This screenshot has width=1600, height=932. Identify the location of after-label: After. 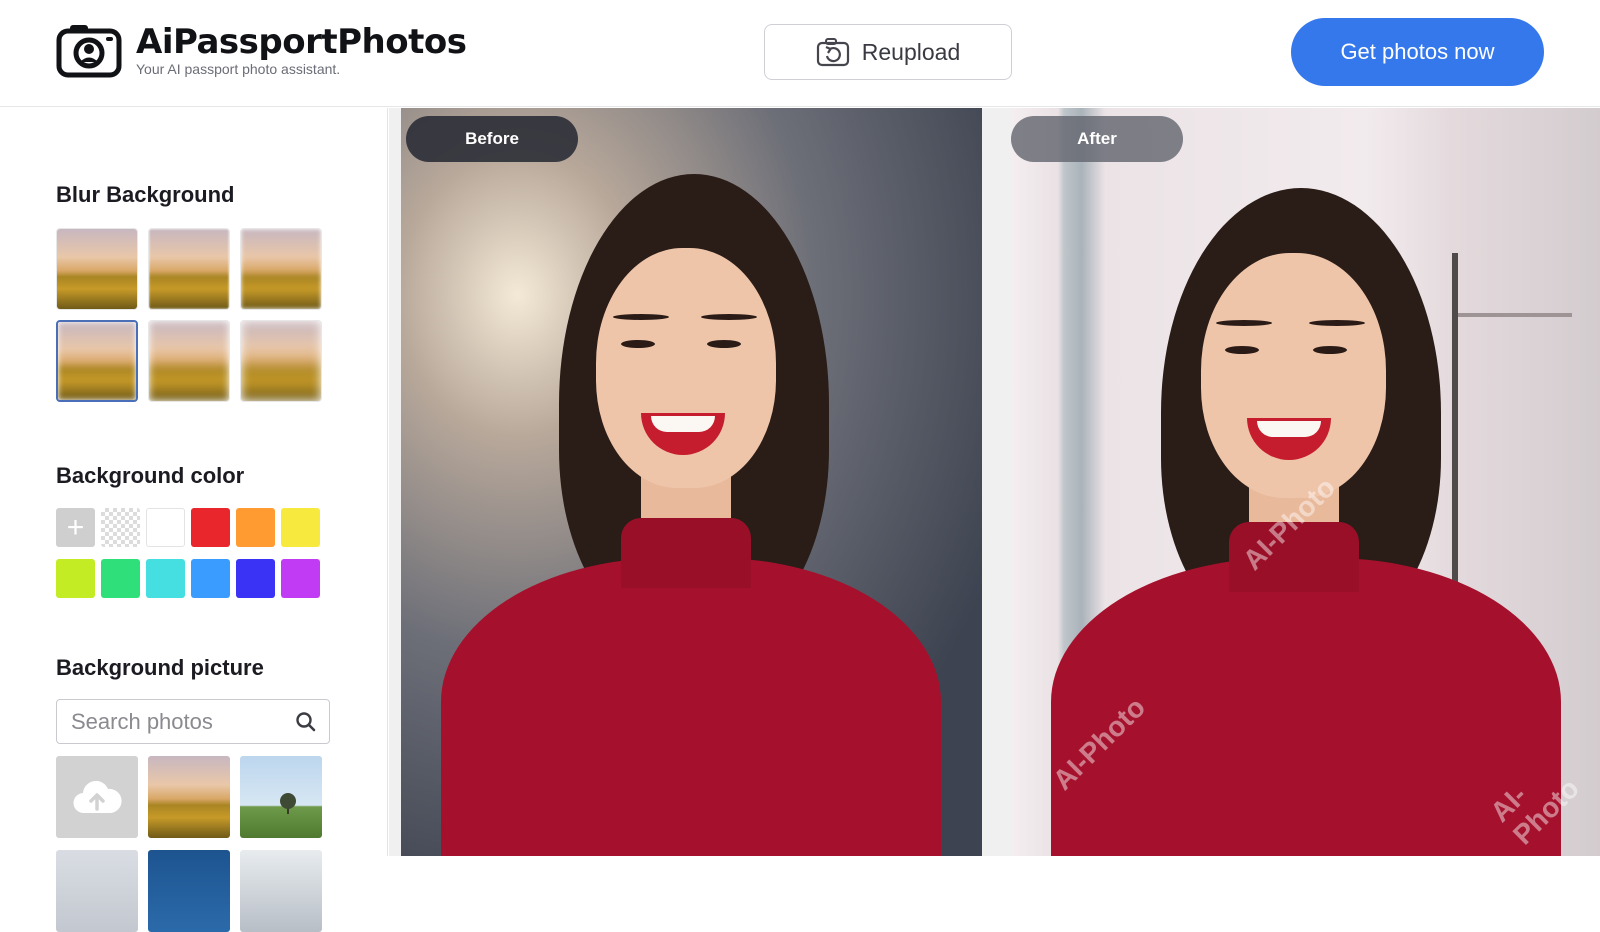
(1097, 139).